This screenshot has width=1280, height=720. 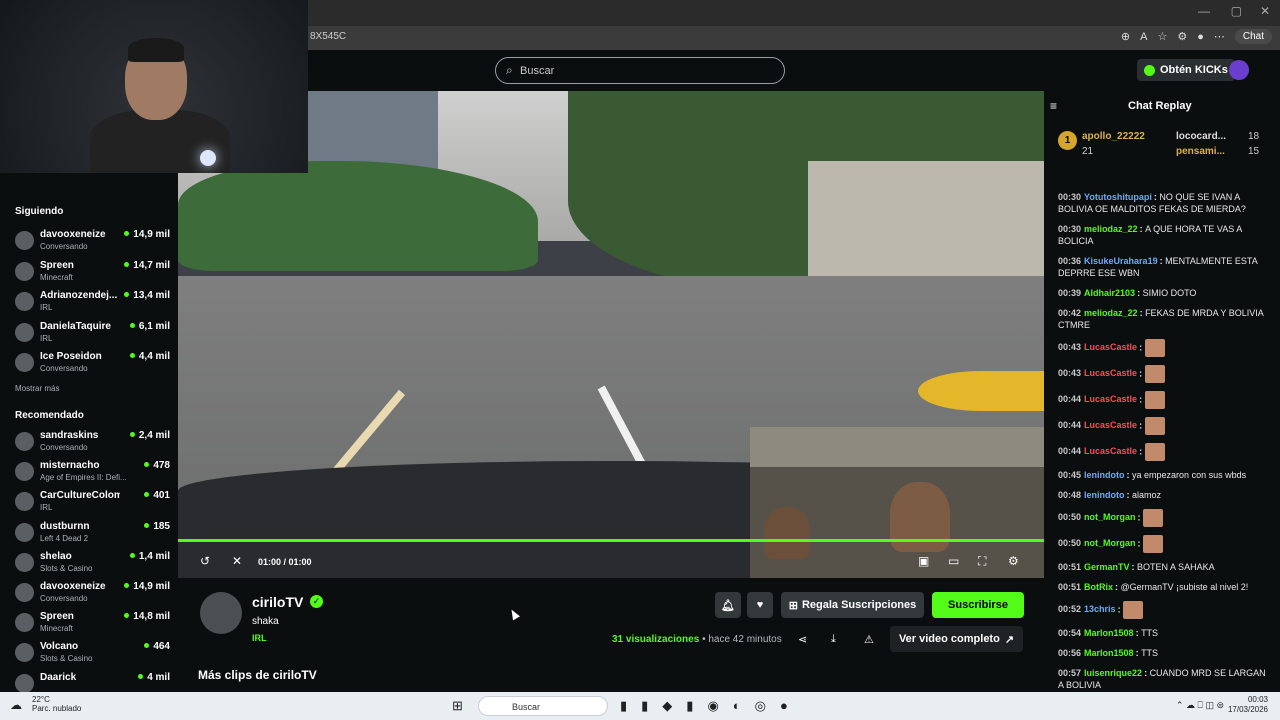 What do you see at coordinates (237, 561) in the screenshot?
I see `mute-icon: ✕` at bounding box center [237, 561].